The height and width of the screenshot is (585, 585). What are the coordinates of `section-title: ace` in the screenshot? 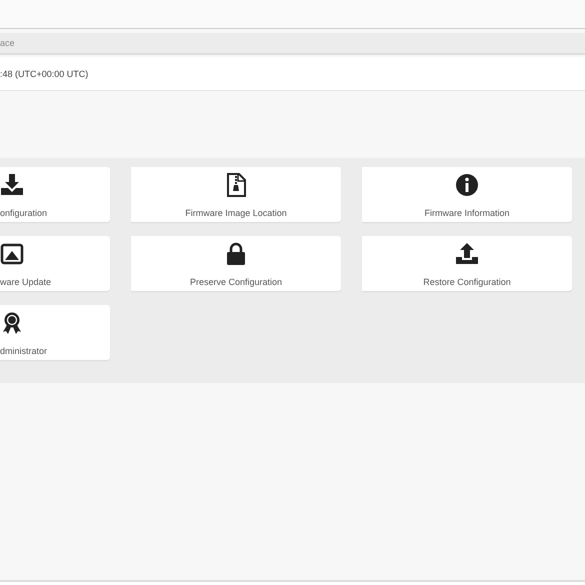 It's located at (7, 43).